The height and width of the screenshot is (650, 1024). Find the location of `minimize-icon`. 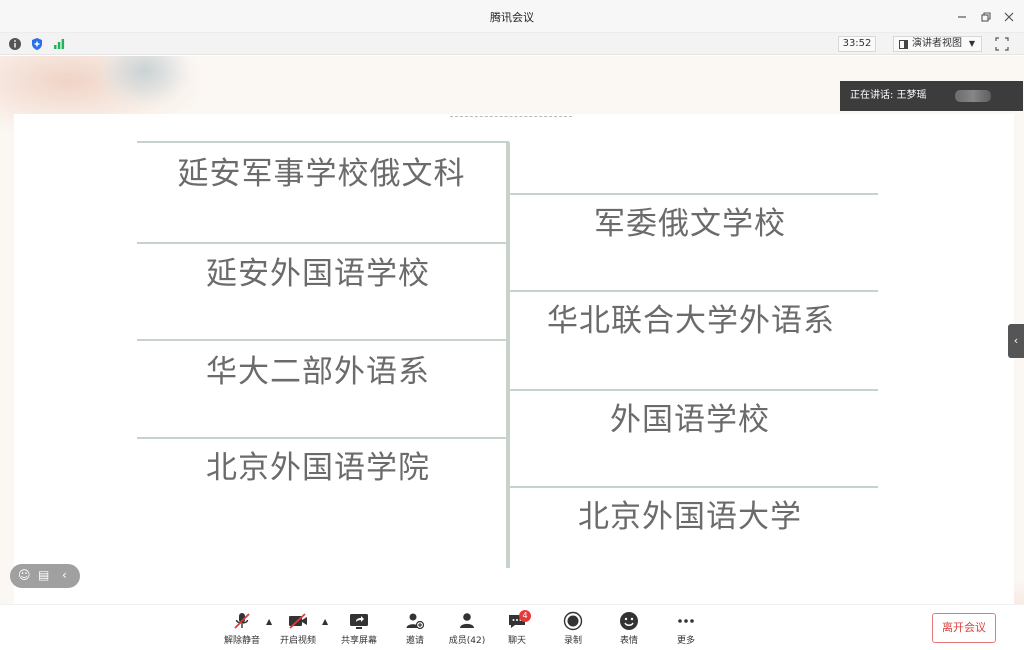

minimize-icon is located at coordinates (962, 17).